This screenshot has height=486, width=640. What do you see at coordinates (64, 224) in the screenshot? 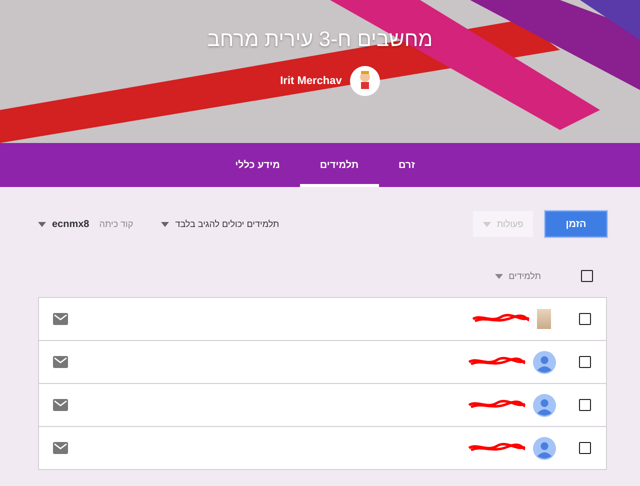
I see `class-code-dropdown: ecnmx8` at bounding box center [64, 224].